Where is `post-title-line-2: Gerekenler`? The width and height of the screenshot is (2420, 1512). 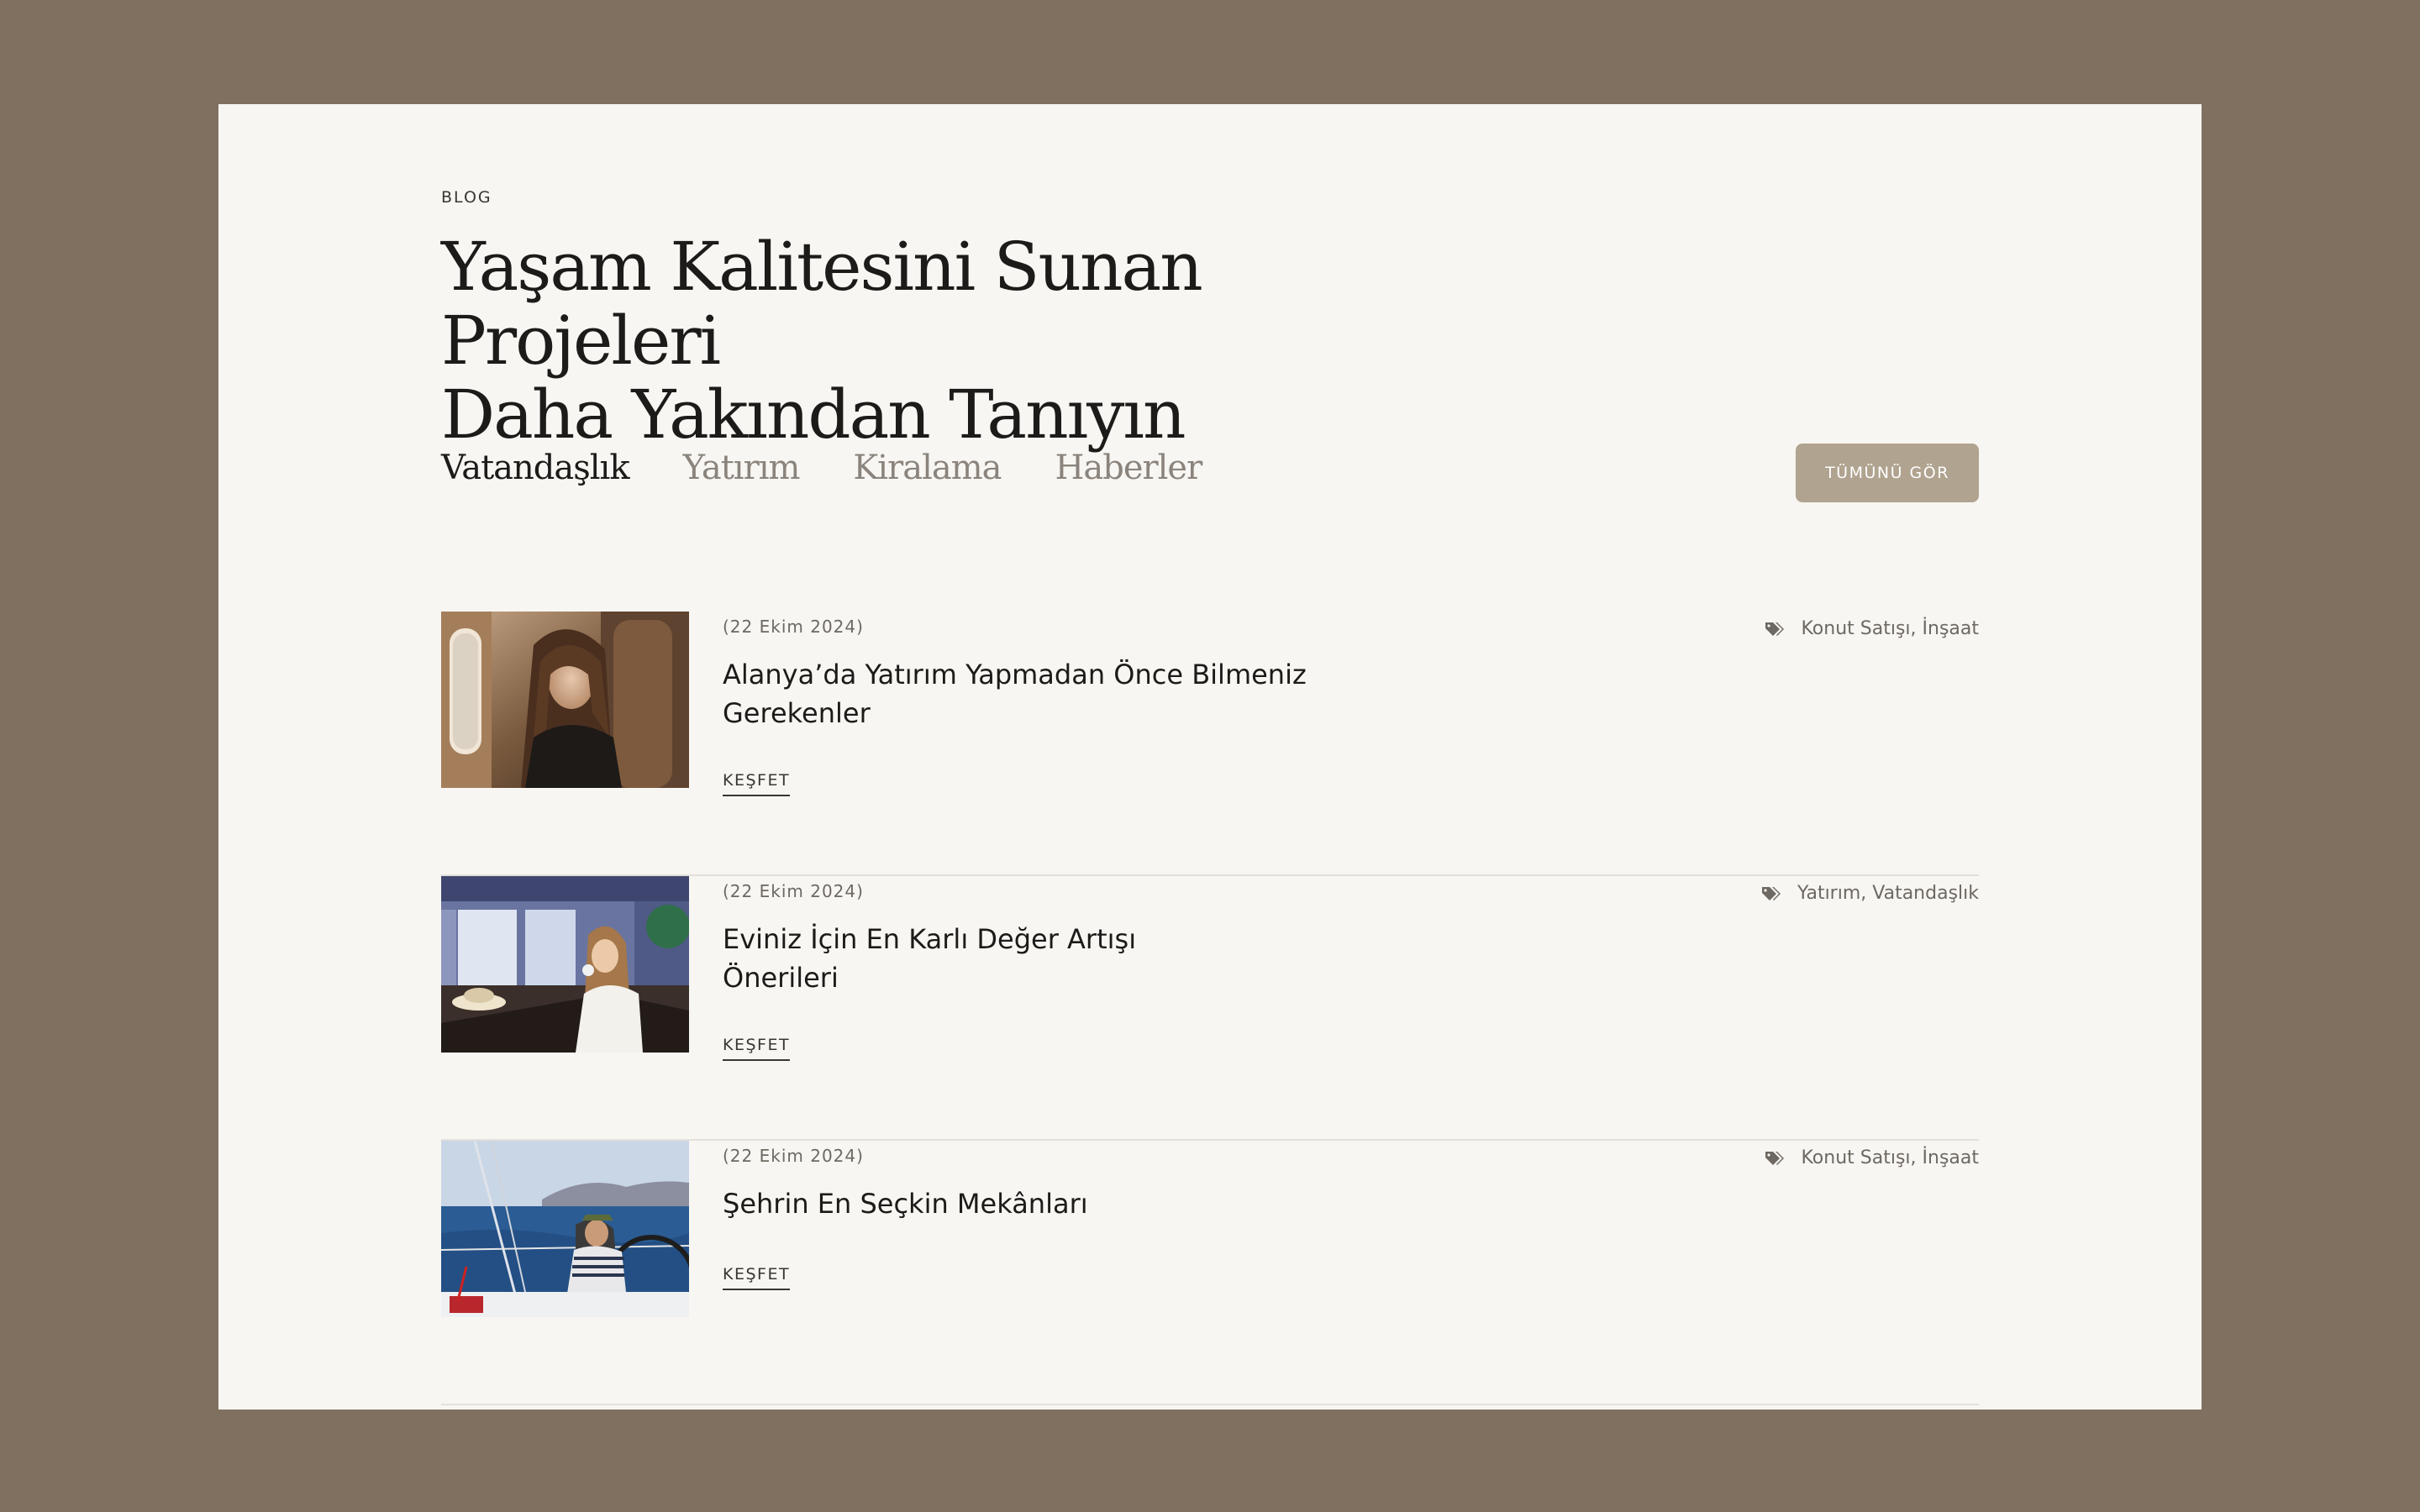
post-title-line-2: Gerekenler is located at coordinates (797, 713).